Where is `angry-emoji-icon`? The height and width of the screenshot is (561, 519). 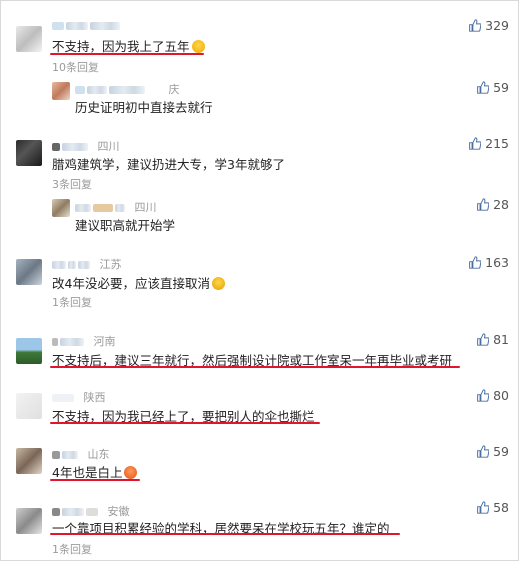
angry-emoji-icon is located at coordinates (131, 472).